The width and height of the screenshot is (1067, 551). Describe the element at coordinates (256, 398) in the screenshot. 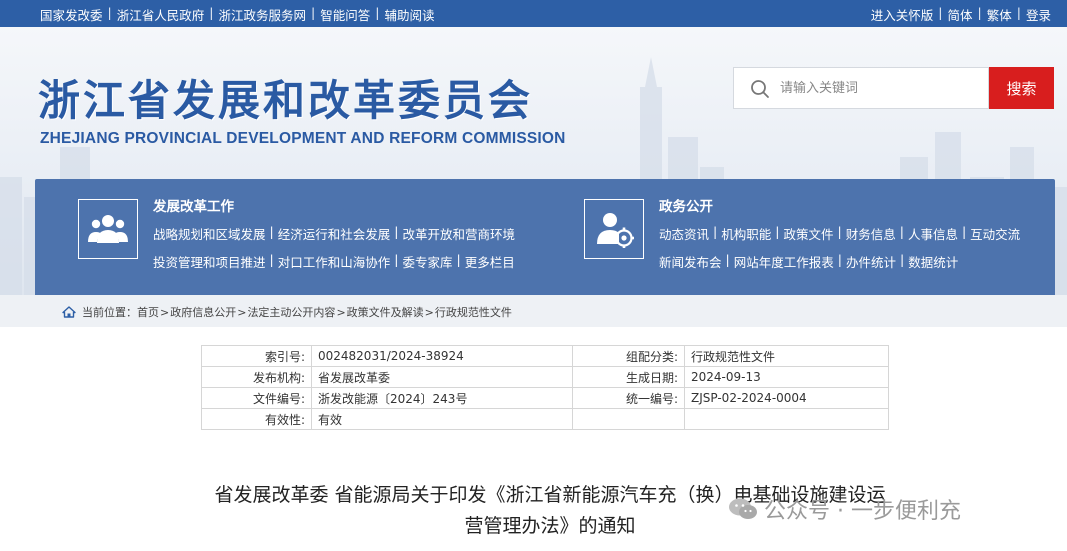

I see `docno-label: 文件编号:` at that location.